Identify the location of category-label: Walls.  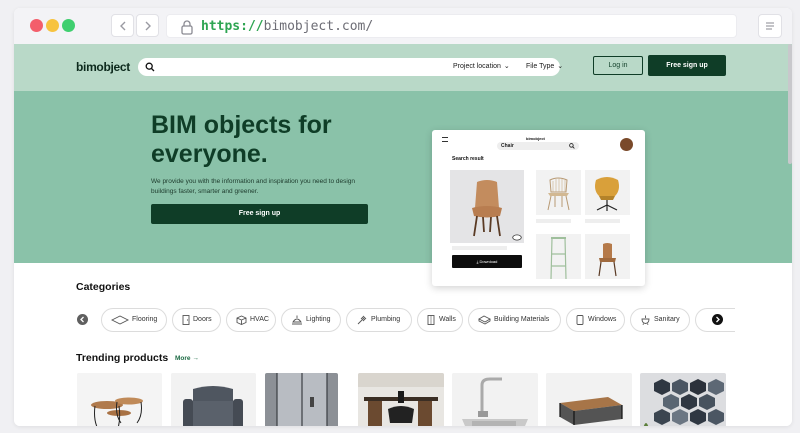
(447, 319).